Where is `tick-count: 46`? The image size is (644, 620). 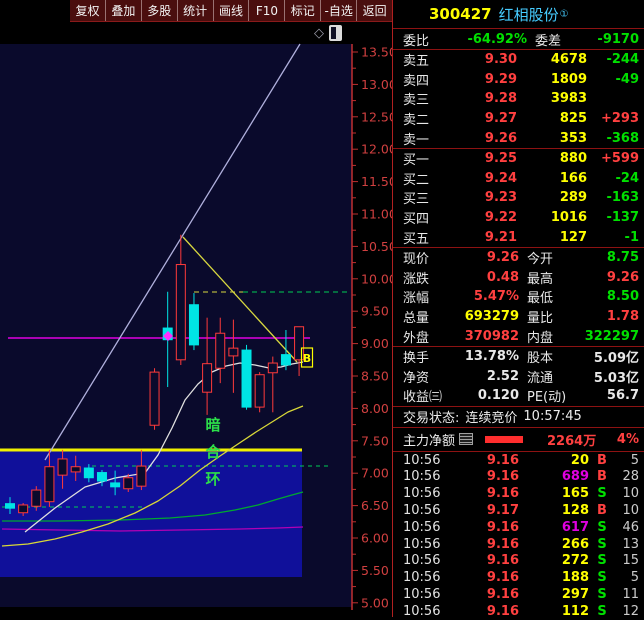 tick-count: 46 is located at coordinates (630, 527).